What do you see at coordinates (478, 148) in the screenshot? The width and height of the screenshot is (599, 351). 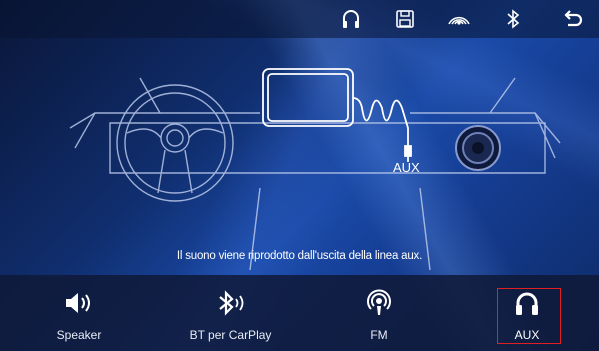 I see `speaker-graphic` at bounding box center [478, 148].